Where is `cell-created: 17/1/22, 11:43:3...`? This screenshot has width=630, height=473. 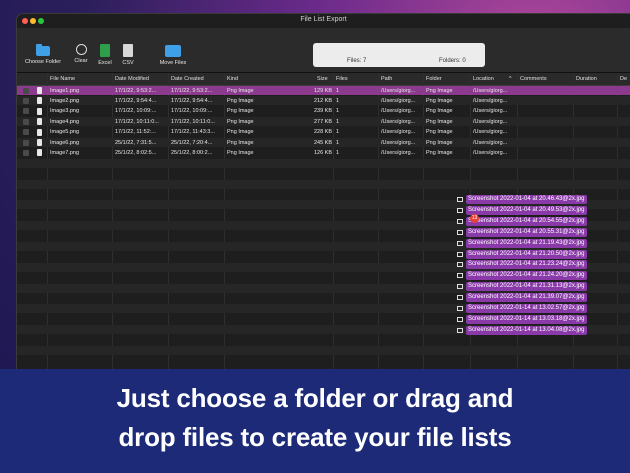
cell-created: 17/1/22, 11:43:3... is located at coordinates (193, 132).